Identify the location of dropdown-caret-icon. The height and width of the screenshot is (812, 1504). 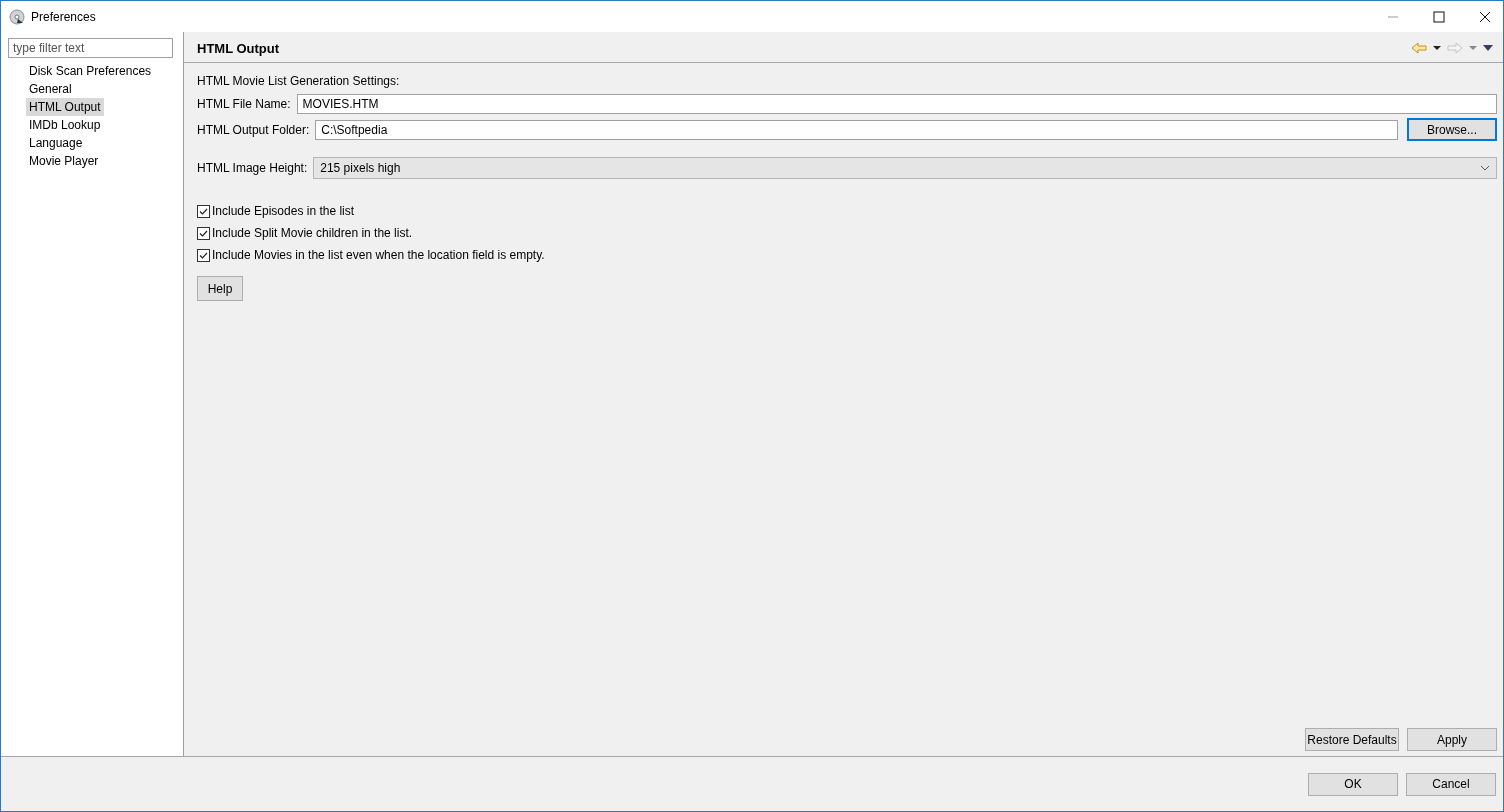
(1437, 48).